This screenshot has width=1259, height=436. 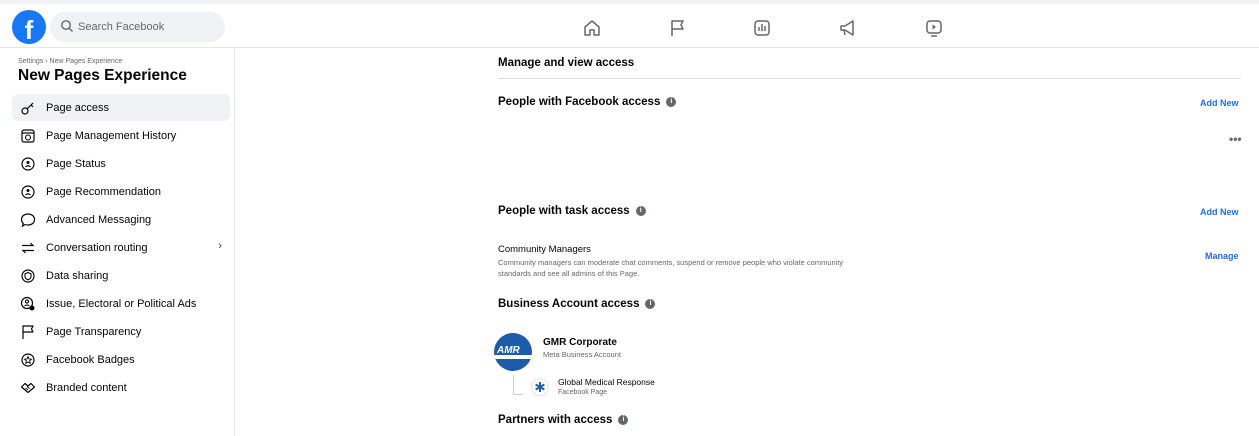 What do you see at coordinates (1235, 139) in the screenshot?
I see `more-options-icon: •••` at bounding box center [1235, 139].